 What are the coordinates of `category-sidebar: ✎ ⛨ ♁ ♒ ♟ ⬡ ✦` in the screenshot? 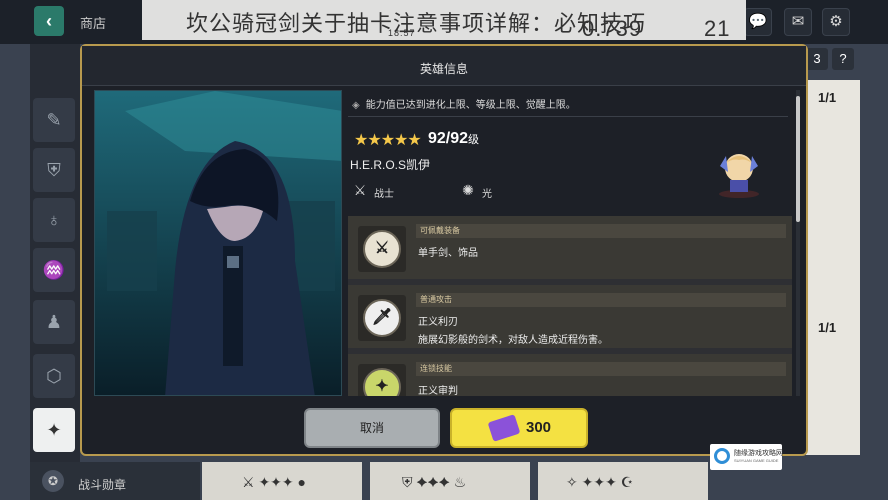 It's located at (55, 272).